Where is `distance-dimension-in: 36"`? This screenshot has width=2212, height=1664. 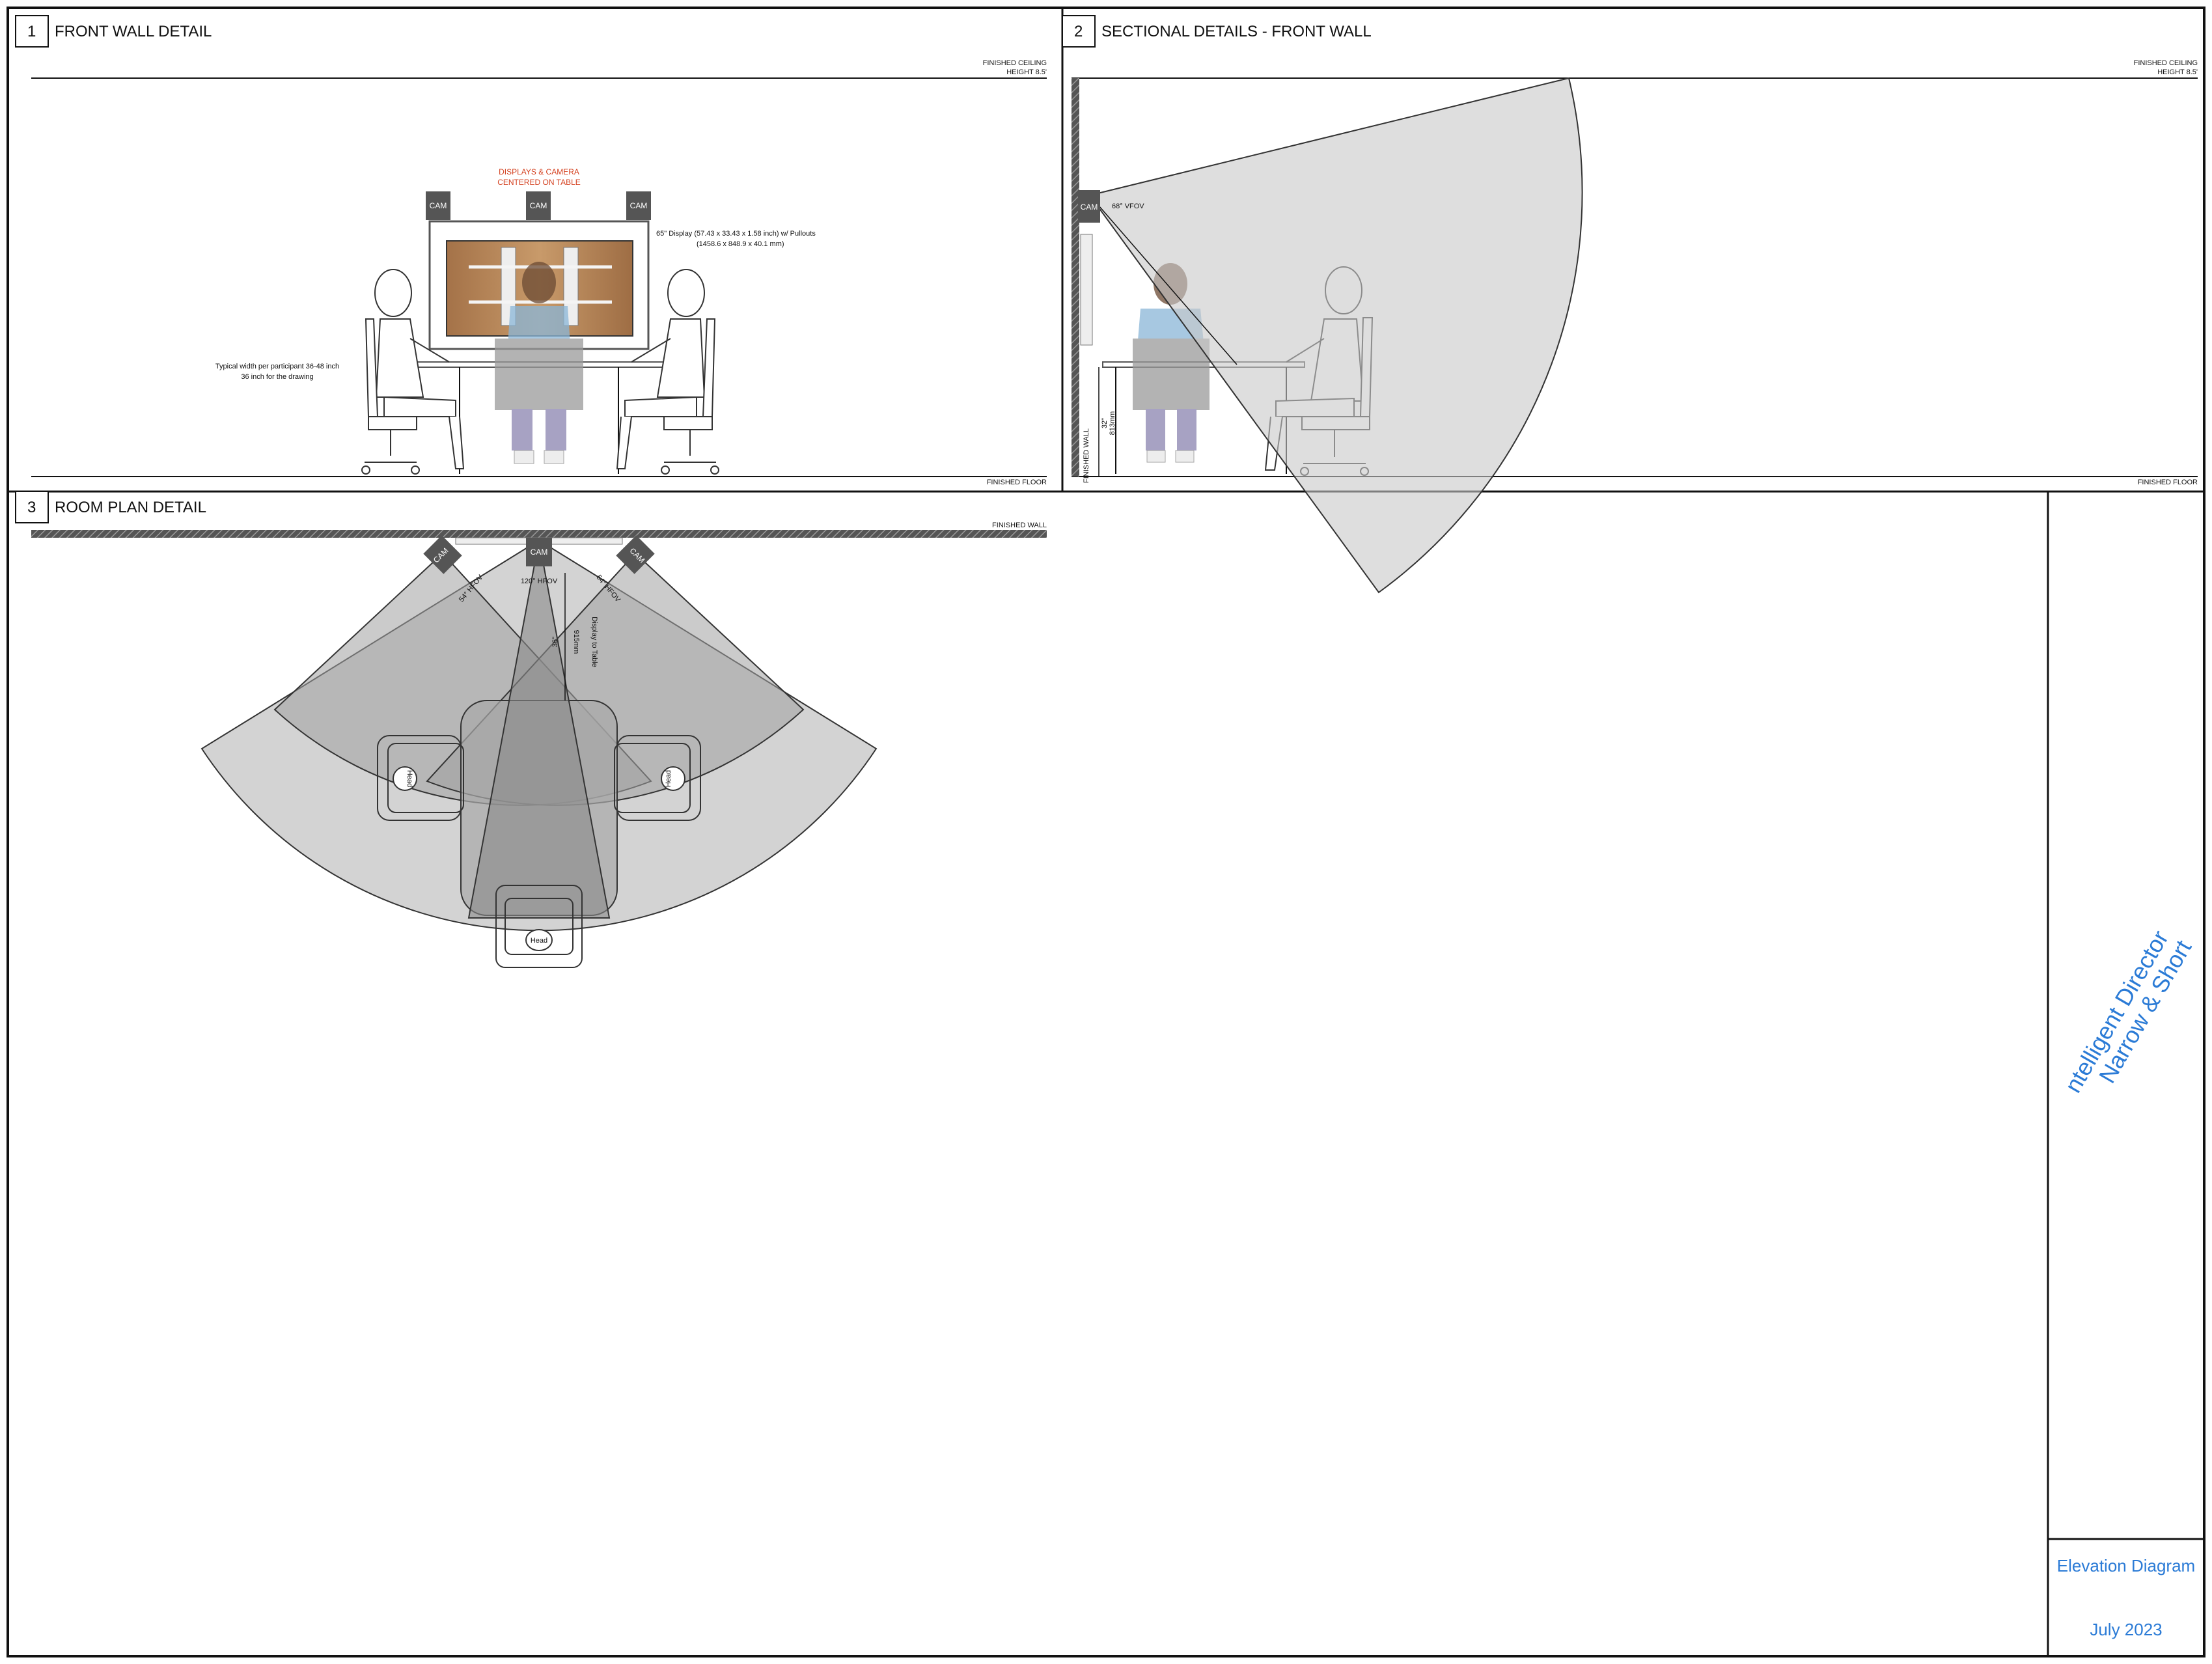 distance-dimension-in: 36" is located at coordinates (555, 642).